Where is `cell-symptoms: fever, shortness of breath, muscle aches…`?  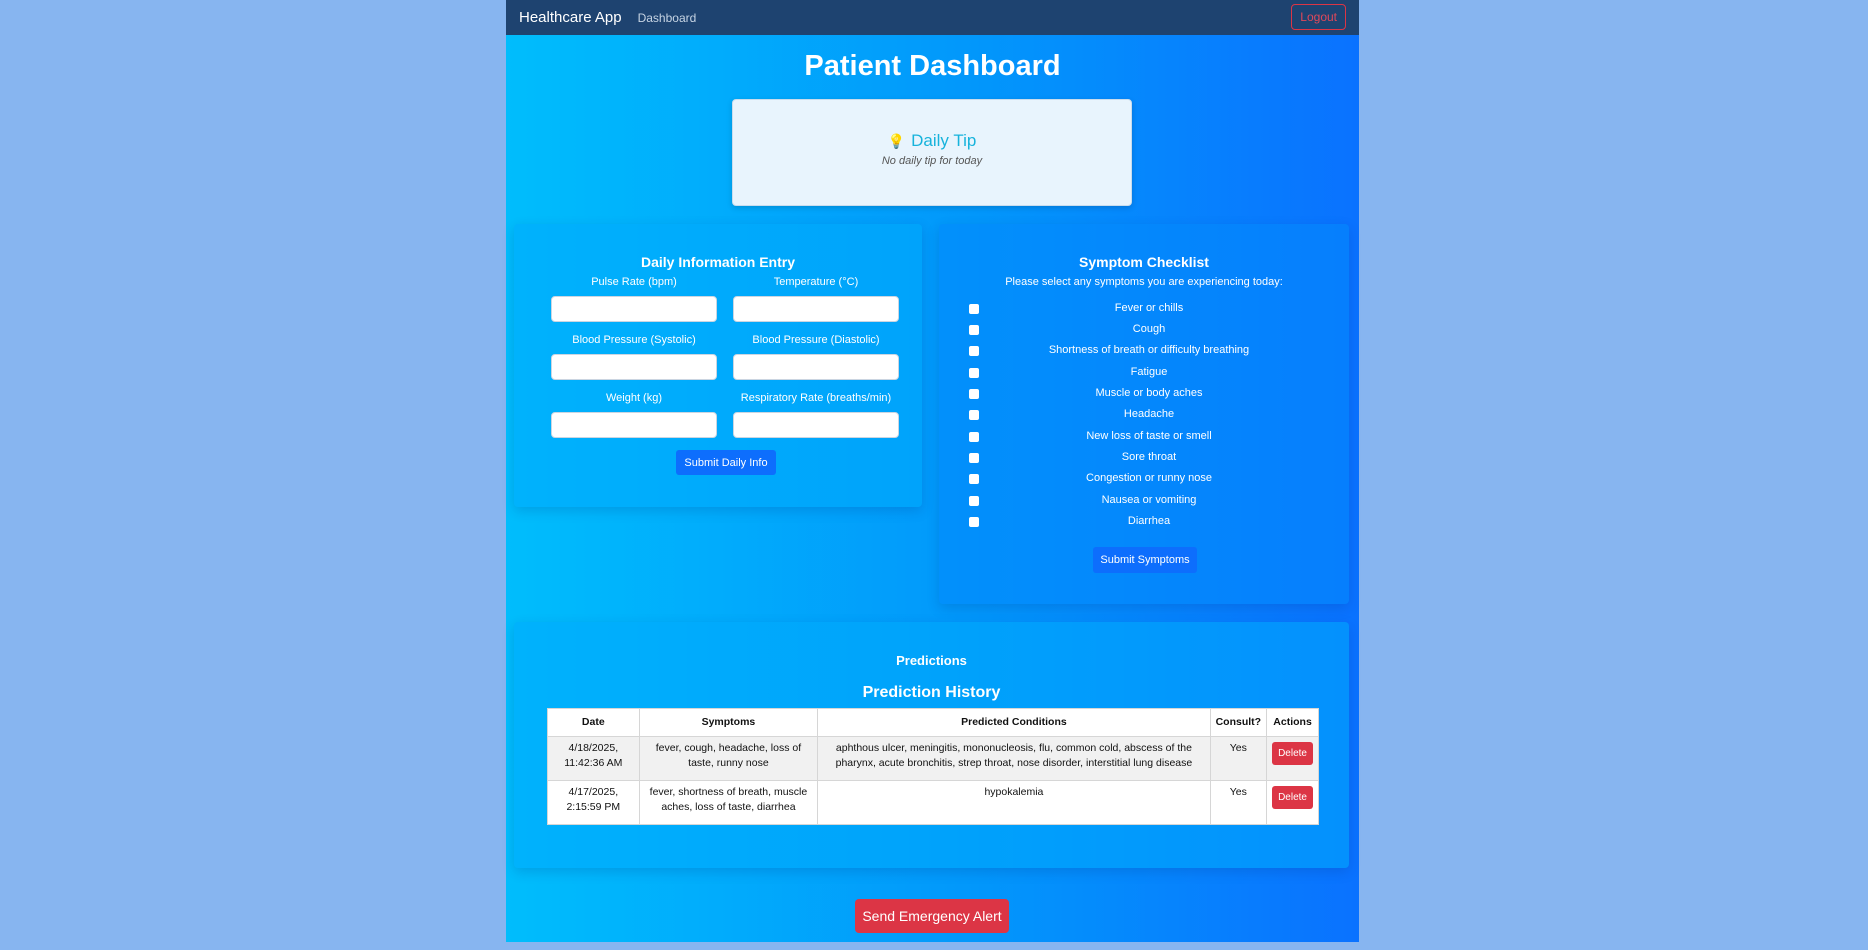 cell-symptoms: fever, shortness of breath, muscle aches… is located at coordinates (728, 802).